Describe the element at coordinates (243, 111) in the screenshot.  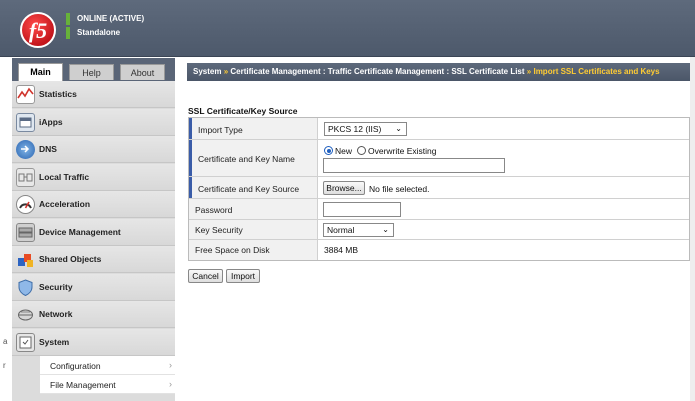
I see `section-title: SSL Certificate/Key Source` at that location.